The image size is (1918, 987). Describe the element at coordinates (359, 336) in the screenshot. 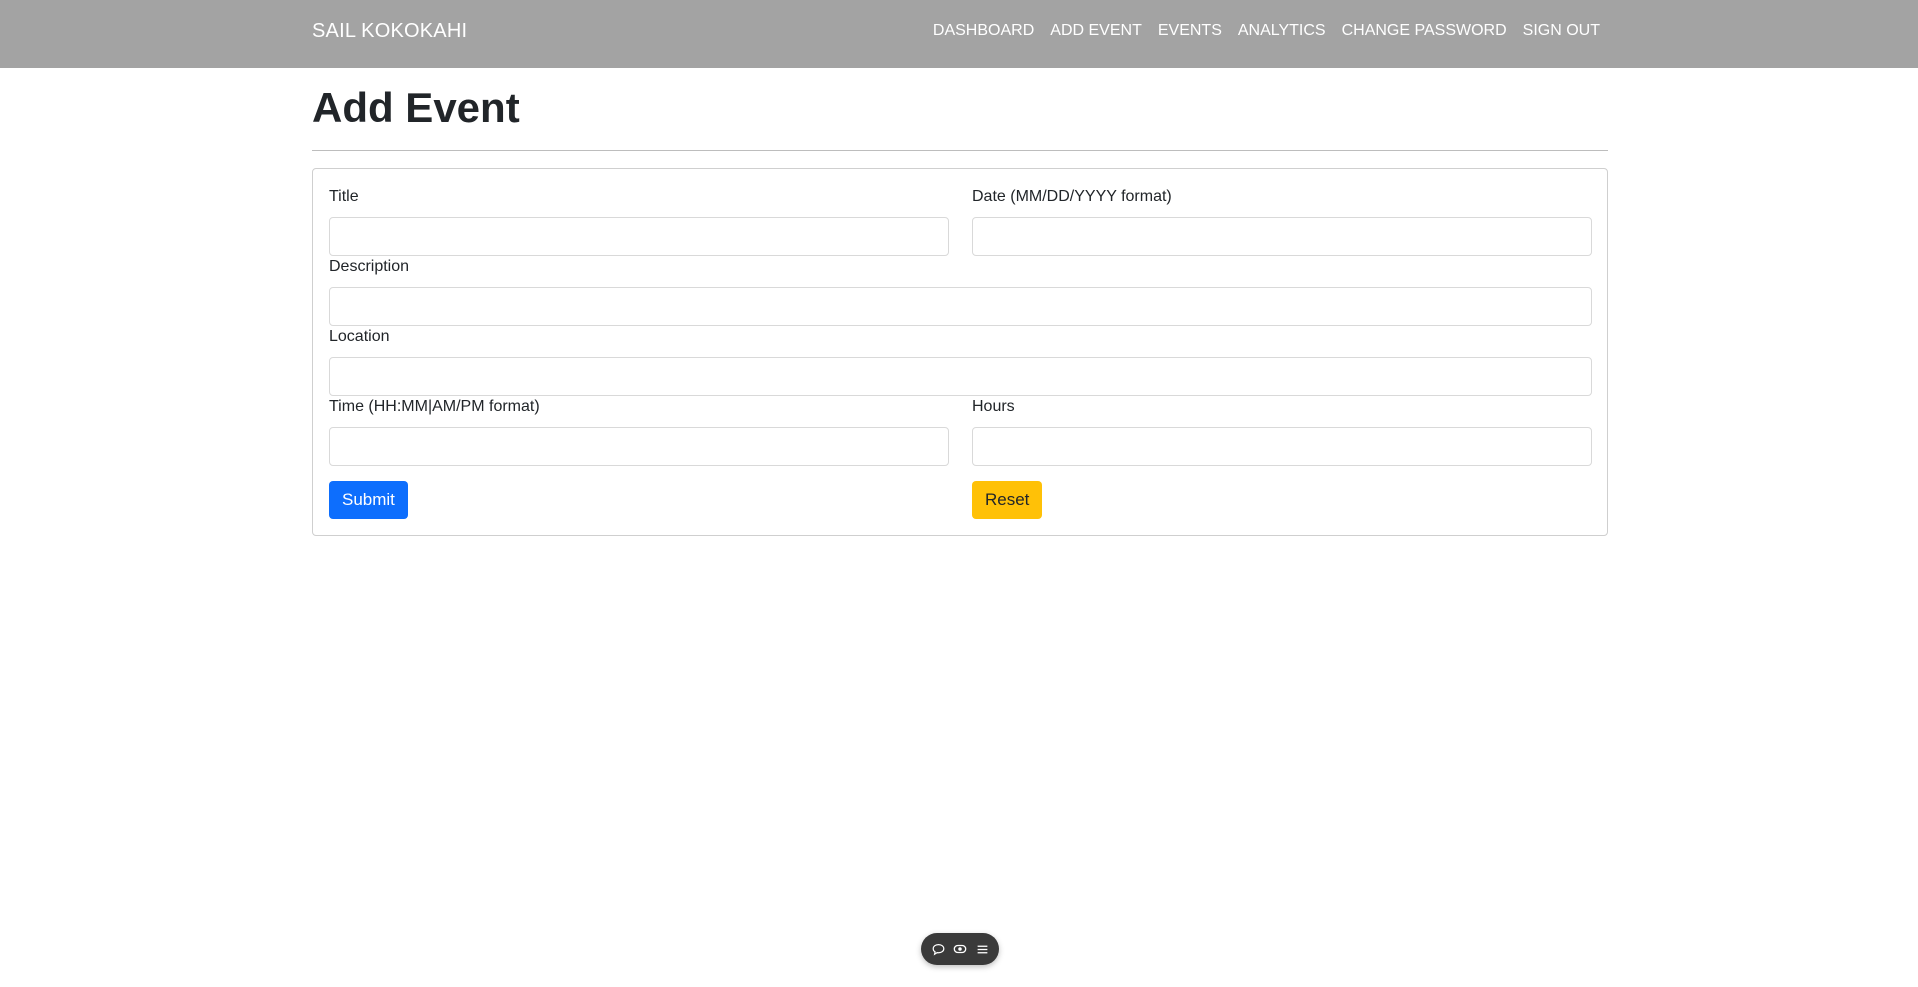

I see `location-label: Location` at that location.